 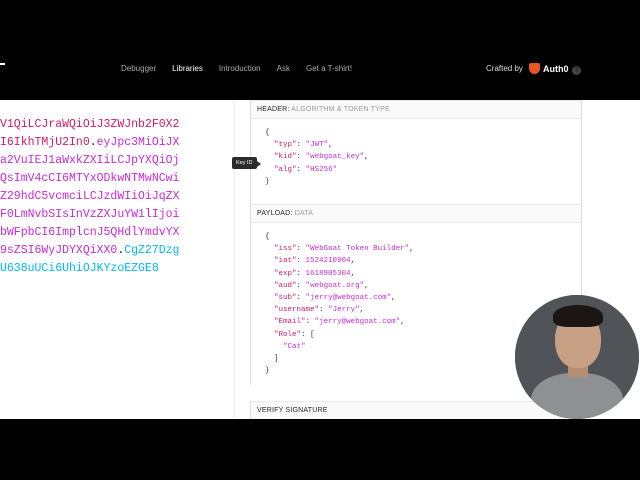 What do you see at coordinates (79, 268) in the screenshot?
I see `encoded-segment-sig: U638uUCi6UhiOJKYzoEZGE8` at bounding box center [79, 268].